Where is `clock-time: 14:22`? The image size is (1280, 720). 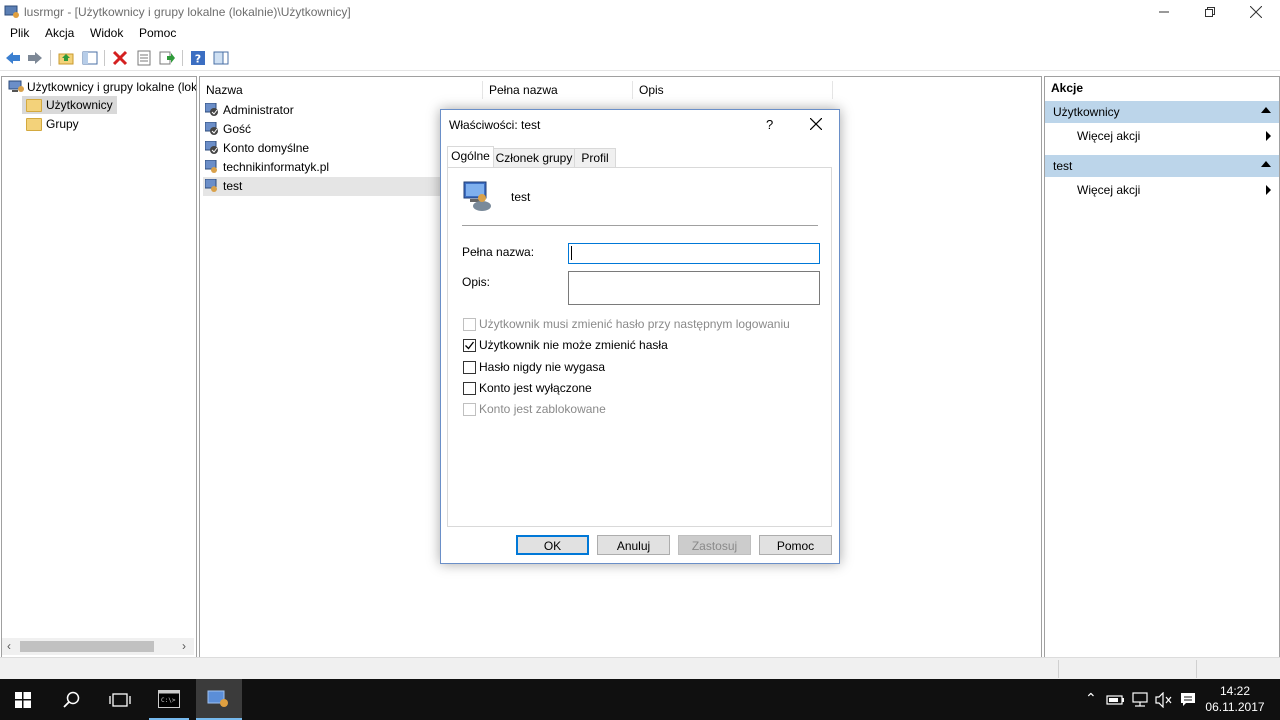
clock-time: 14:22 is located at coordinates (1235, 691).